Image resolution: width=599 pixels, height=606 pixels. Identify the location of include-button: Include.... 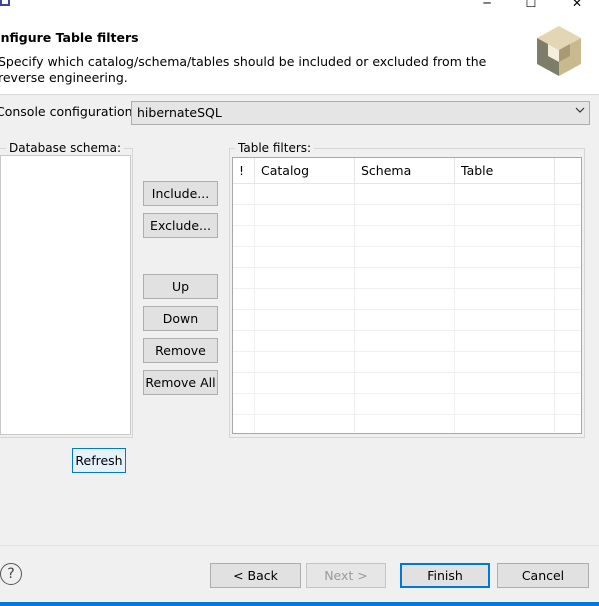
(180, 193).